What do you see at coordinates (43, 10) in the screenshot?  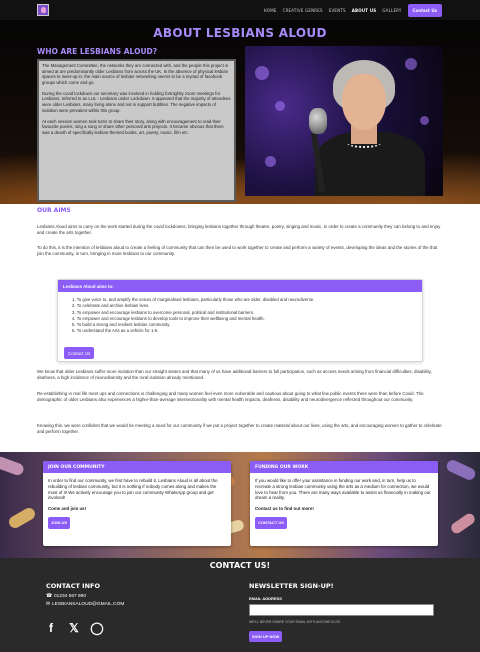 I see `site-logo` at bounding box center [43, 10].